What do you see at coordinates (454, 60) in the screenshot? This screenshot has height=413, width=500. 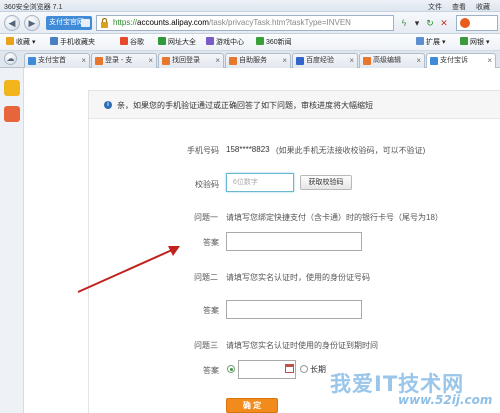 I see `tab-label: 支付宝诉` at bounding box center [454, 60].